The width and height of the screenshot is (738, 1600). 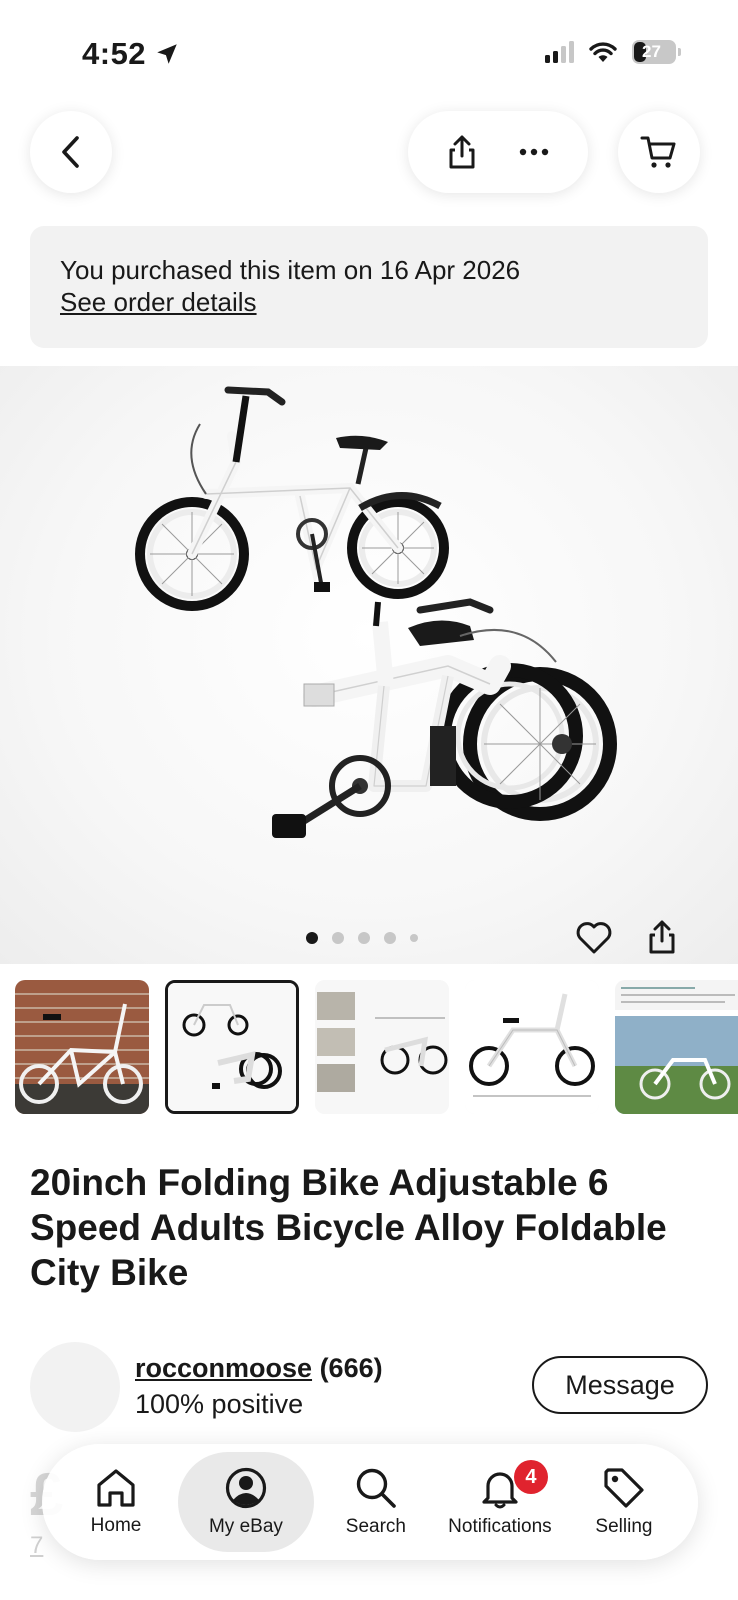 What do you see at coordinates (259, 1386) in the screenshot?
I see `seller-info: rocconmoose (666) 100% positive` at bounding box center [259, 1386].